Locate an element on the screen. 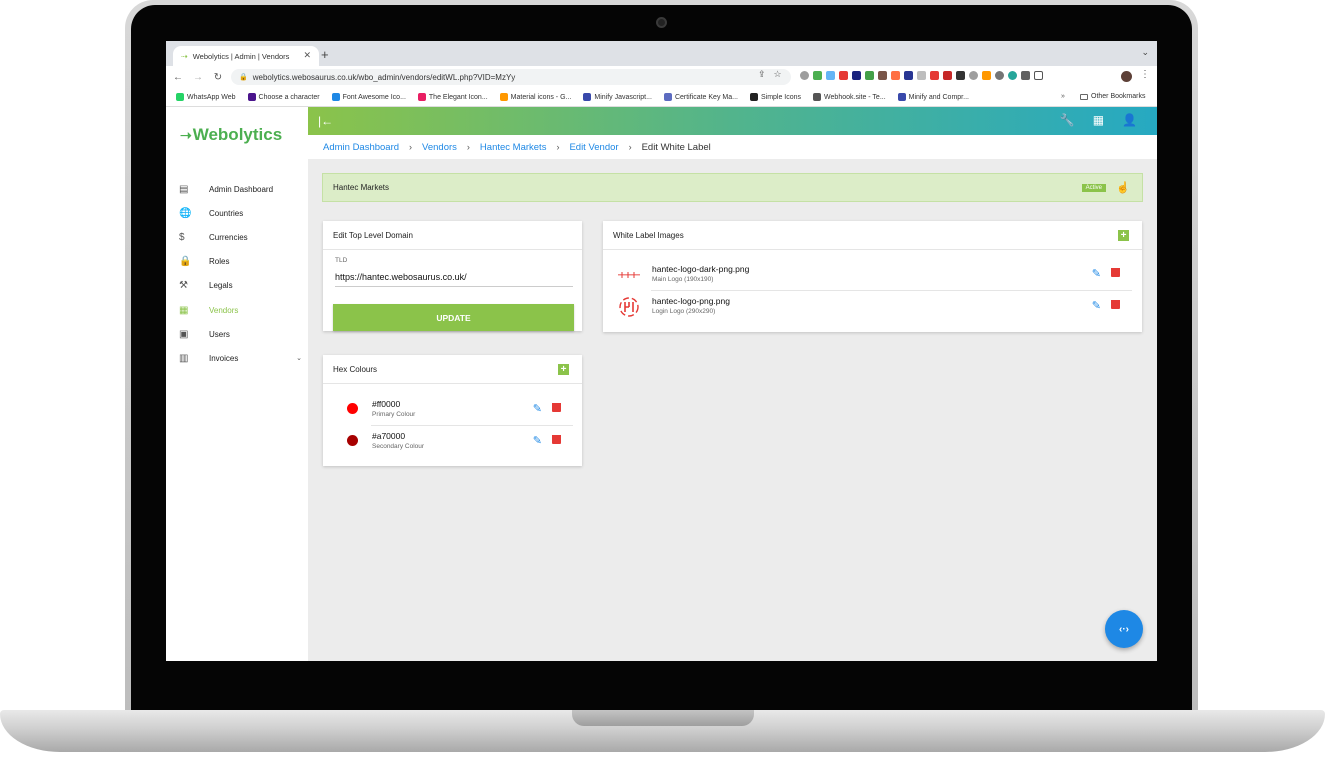  bookmark-item: WhatsApp Web is located at coordinates (206, 97).